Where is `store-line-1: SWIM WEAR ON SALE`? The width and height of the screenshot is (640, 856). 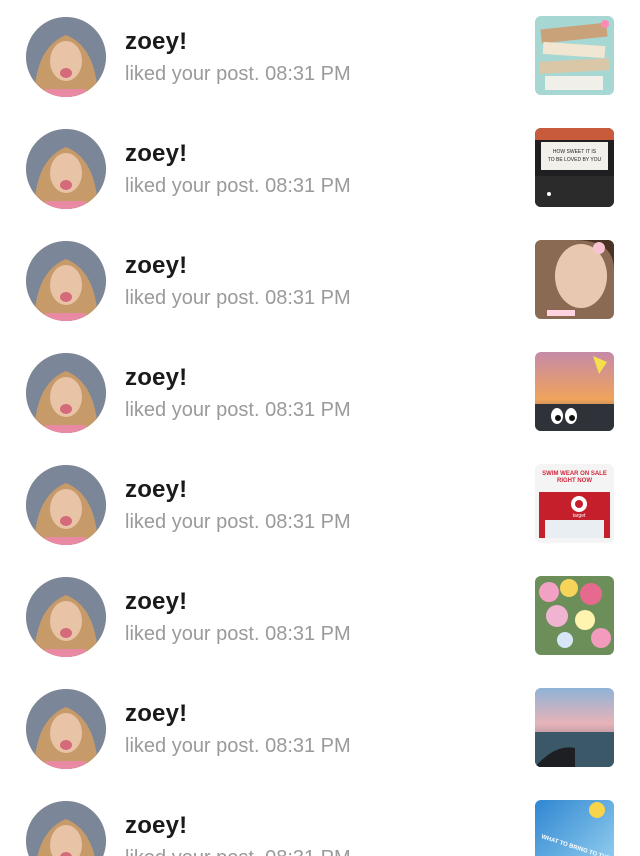
store-line-1: SWIM WEAR ON SALE is located at coordinates (574, 474).